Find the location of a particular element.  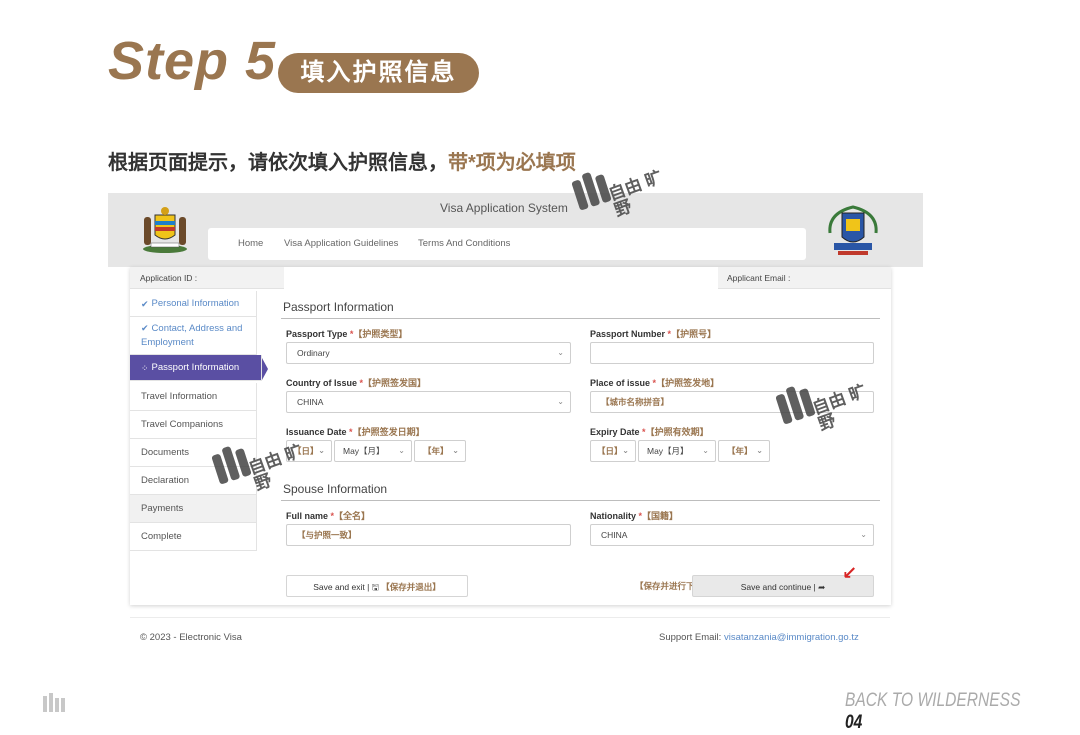

save-and-exit-button: Save and exit | 🖫 【保存并退出】 is located at coordinates (377, 586).